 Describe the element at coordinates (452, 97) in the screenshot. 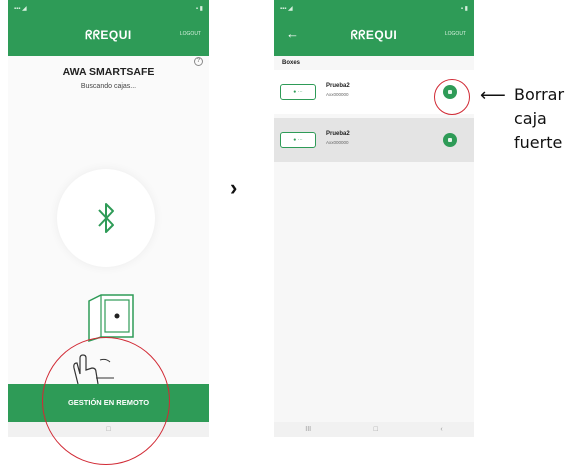

I see `highlight-circle-delete` at that location.